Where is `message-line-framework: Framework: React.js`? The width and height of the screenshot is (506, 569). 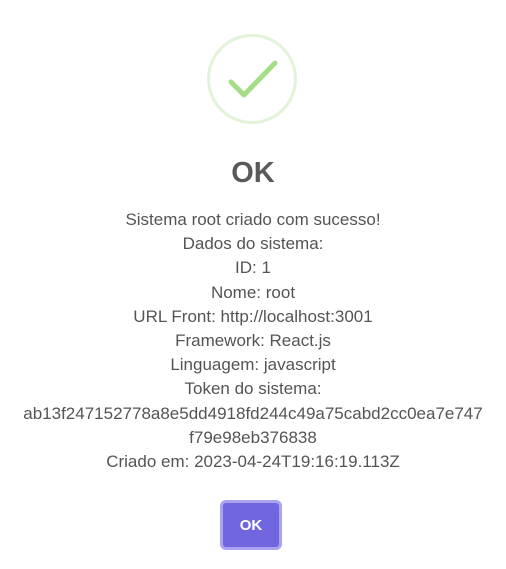 message-line-framework: Framework: React.js is located at coordinates (253, 341).